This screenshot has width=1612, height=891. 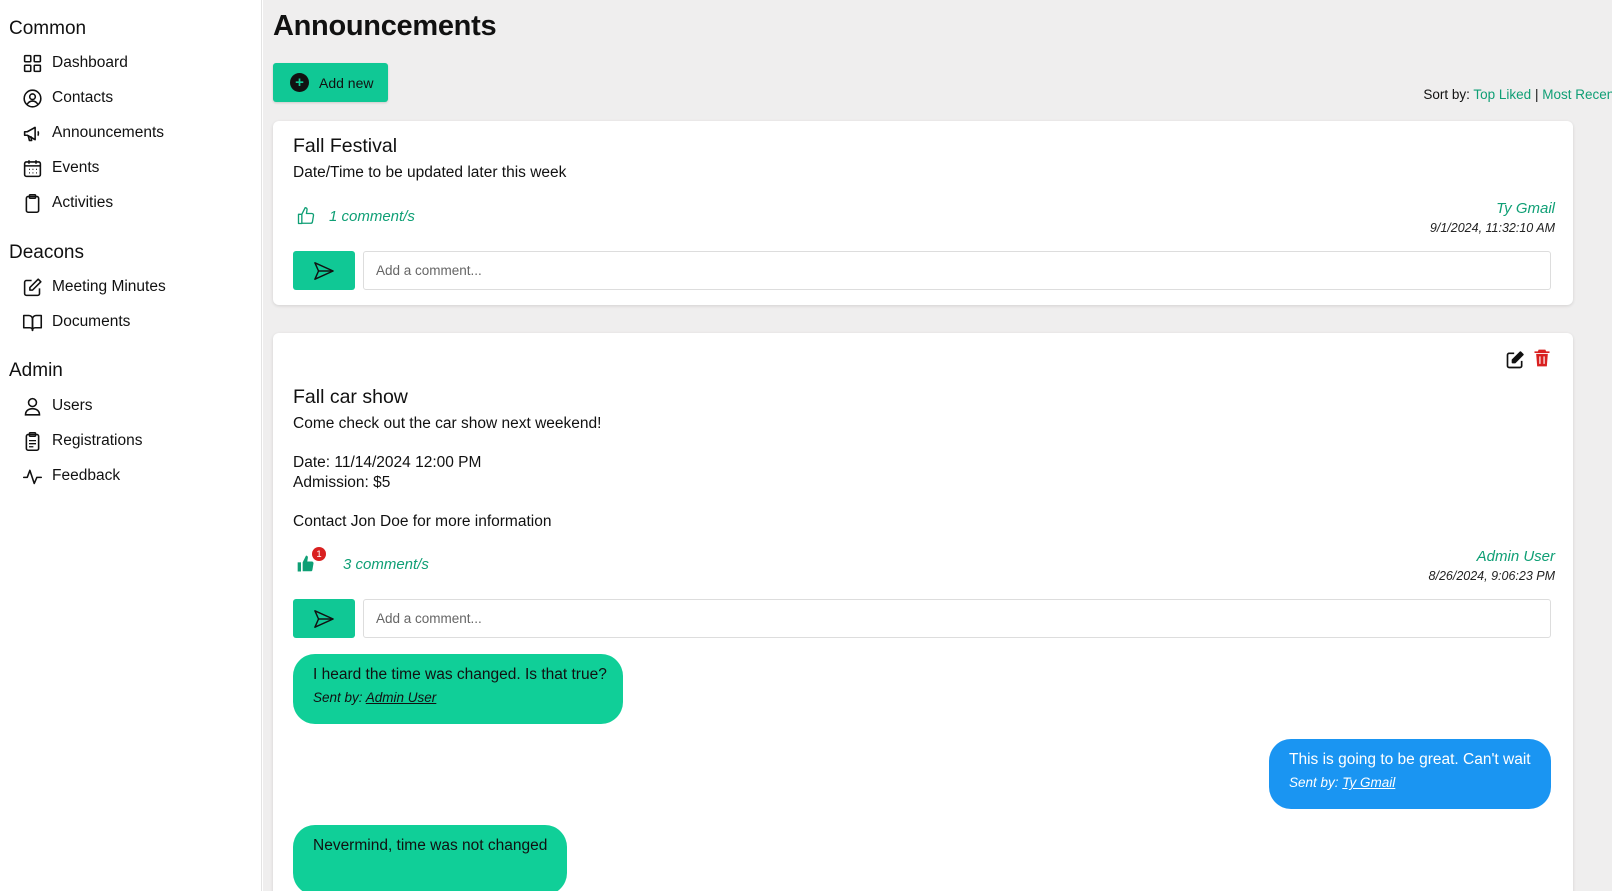 I want to click on comment-sender-line: Sent by: Ty Gmail, so click(x=1410, y=782).